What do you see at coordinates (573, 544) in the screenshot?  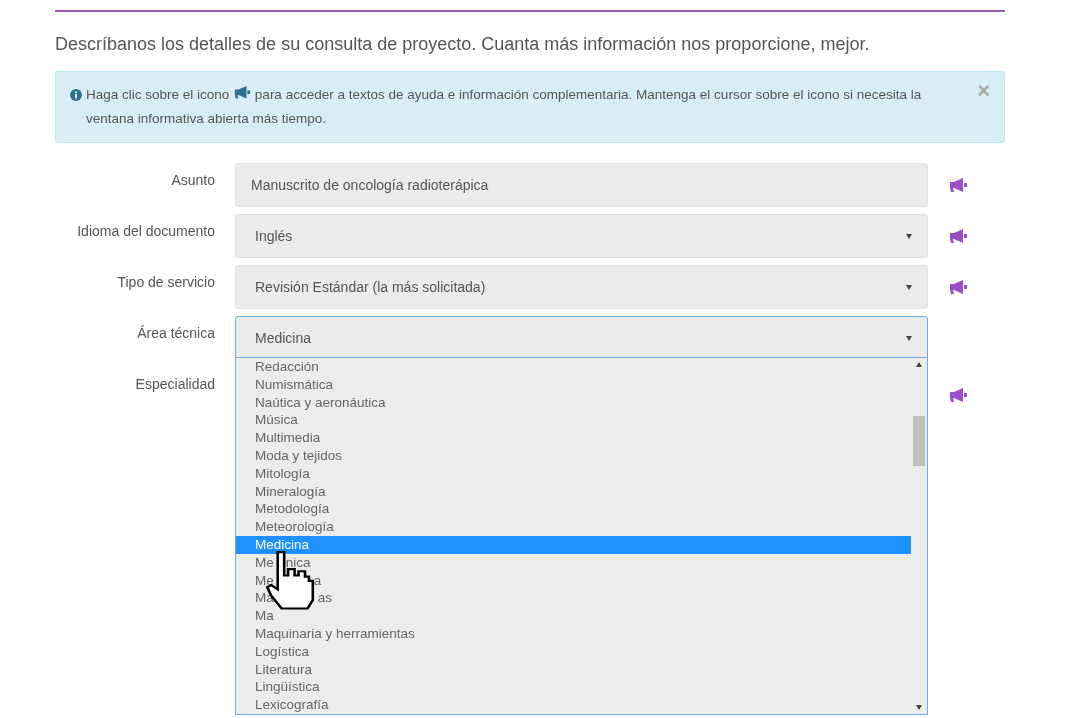 I see `dropdown-option: Medicina` at bounding box center [573, 544].